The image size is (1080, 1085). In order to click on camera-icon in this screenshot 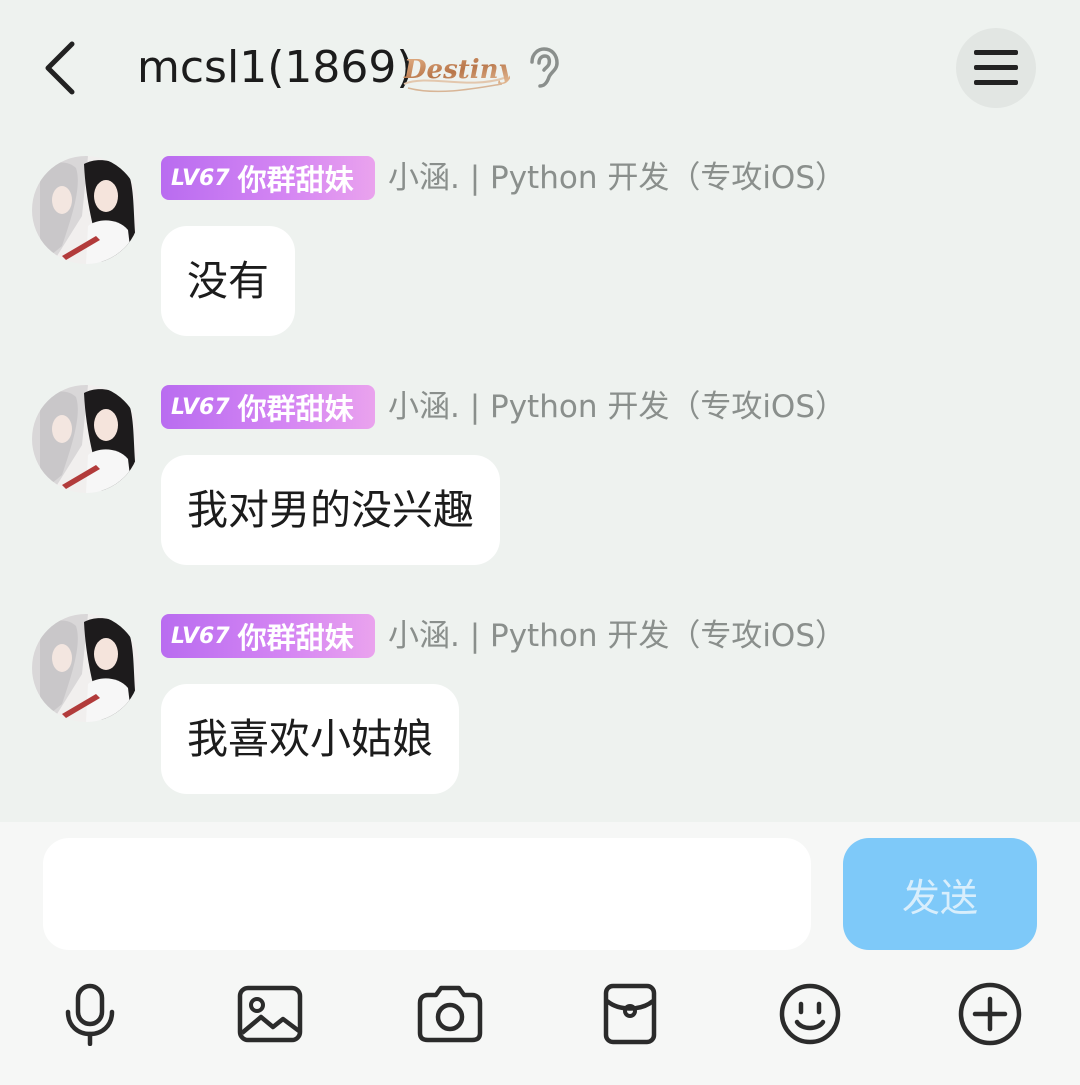, I will do `click(450, 1014)`.